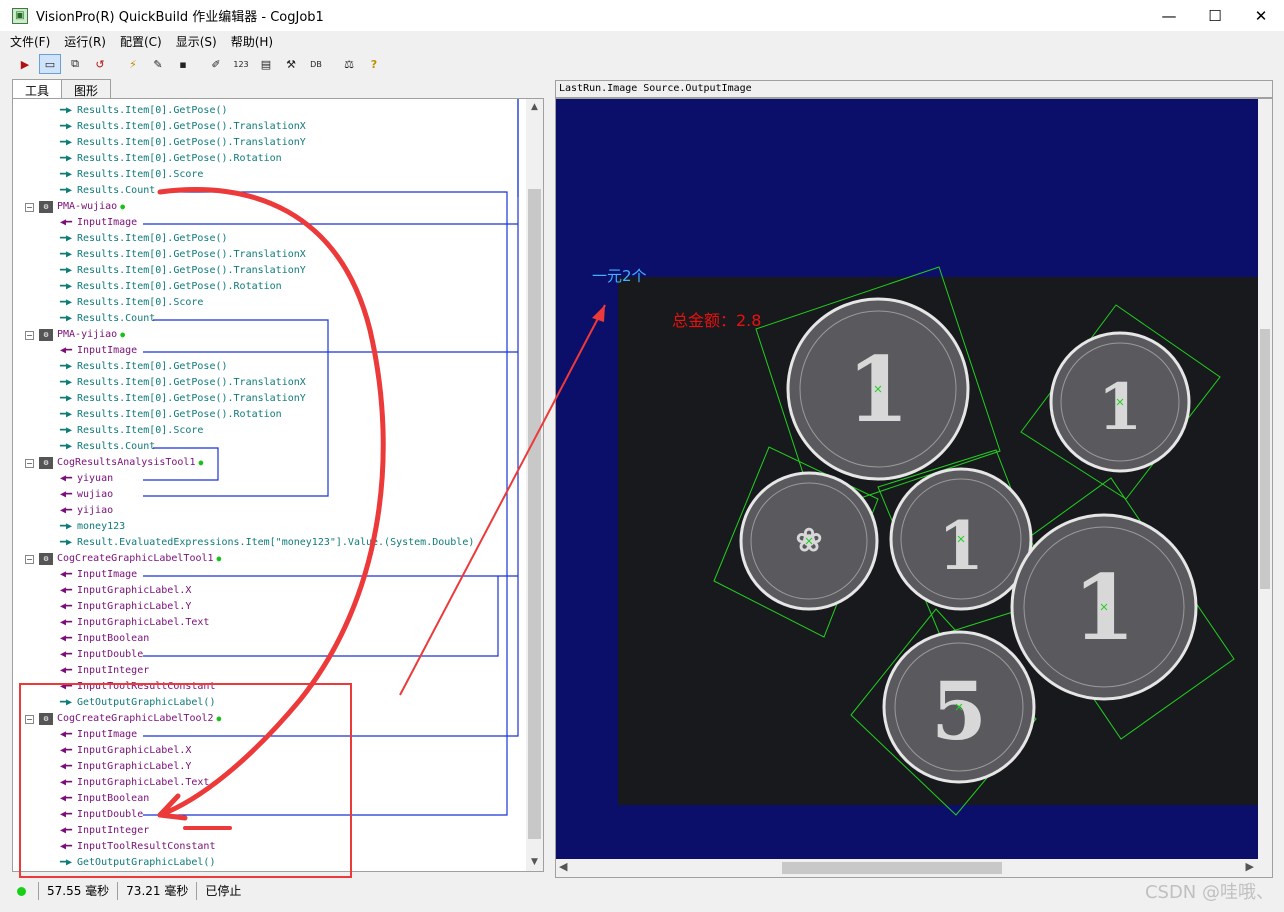 The width and height of the screenshot is (1284, 912). I want to click on image-hscrollbar: ◀ ▶, so click(914, 868).